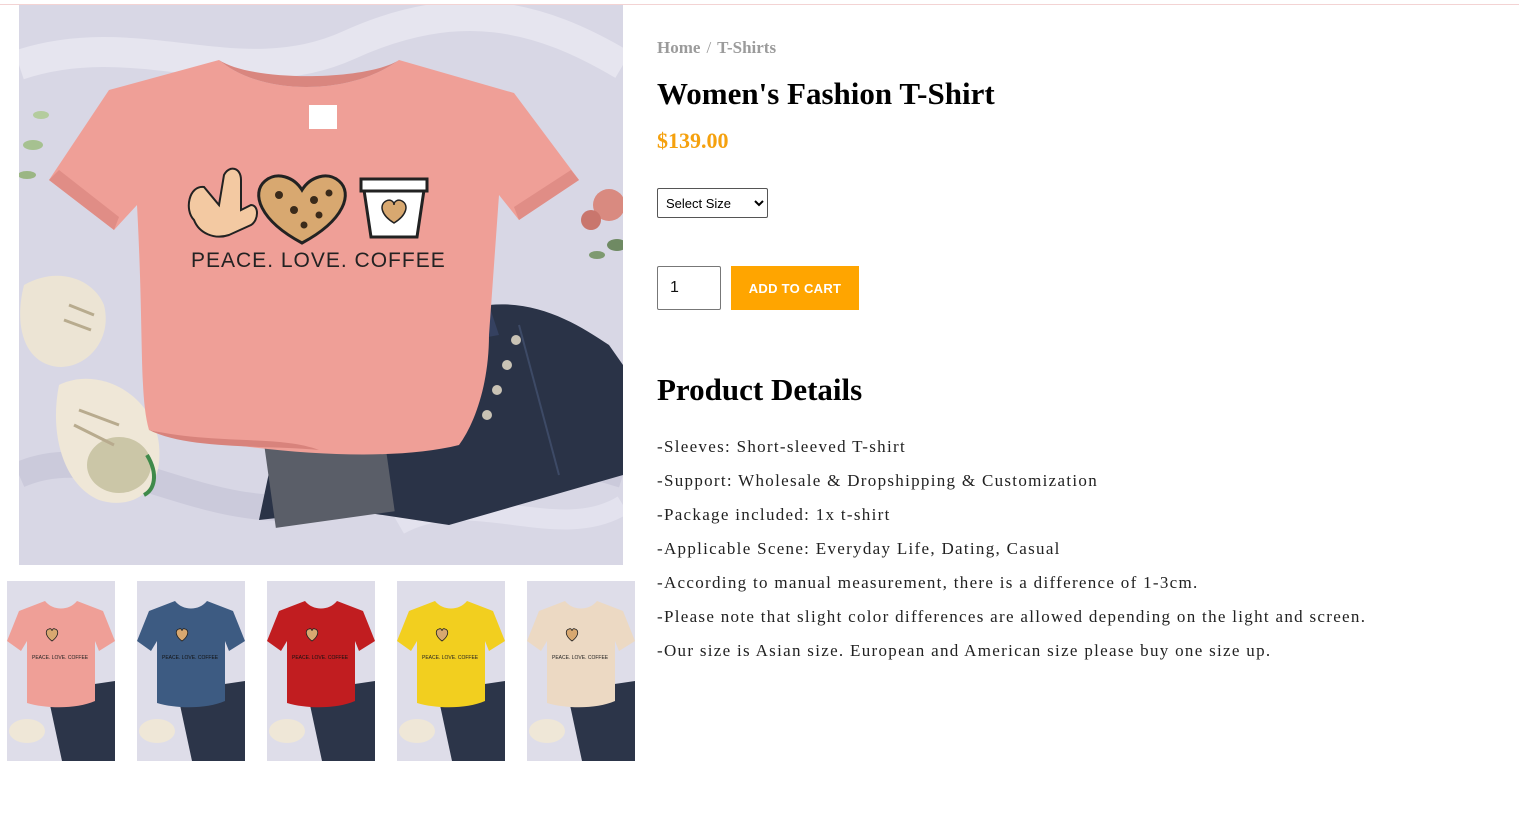 The image size is (1519, 836). I want to click on thumbnail-pink: PEACE. LOVE. COFFEE, so click(61, 671).